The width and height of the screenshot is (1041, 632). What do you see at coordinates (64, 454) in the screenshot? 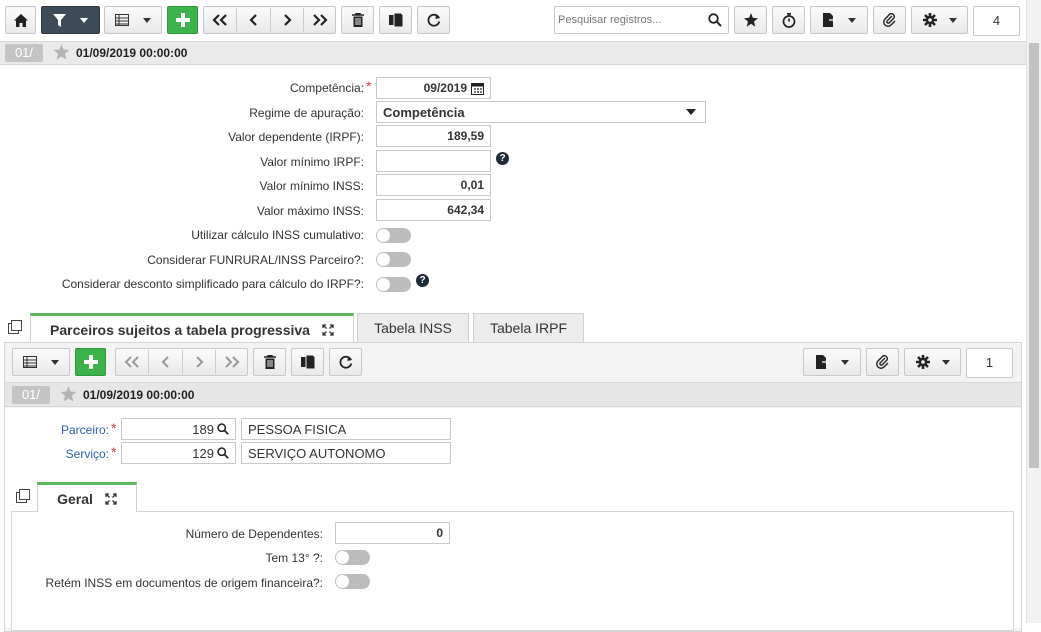
I see `servico-label: Serviço:` at bounding box center [64, 454].